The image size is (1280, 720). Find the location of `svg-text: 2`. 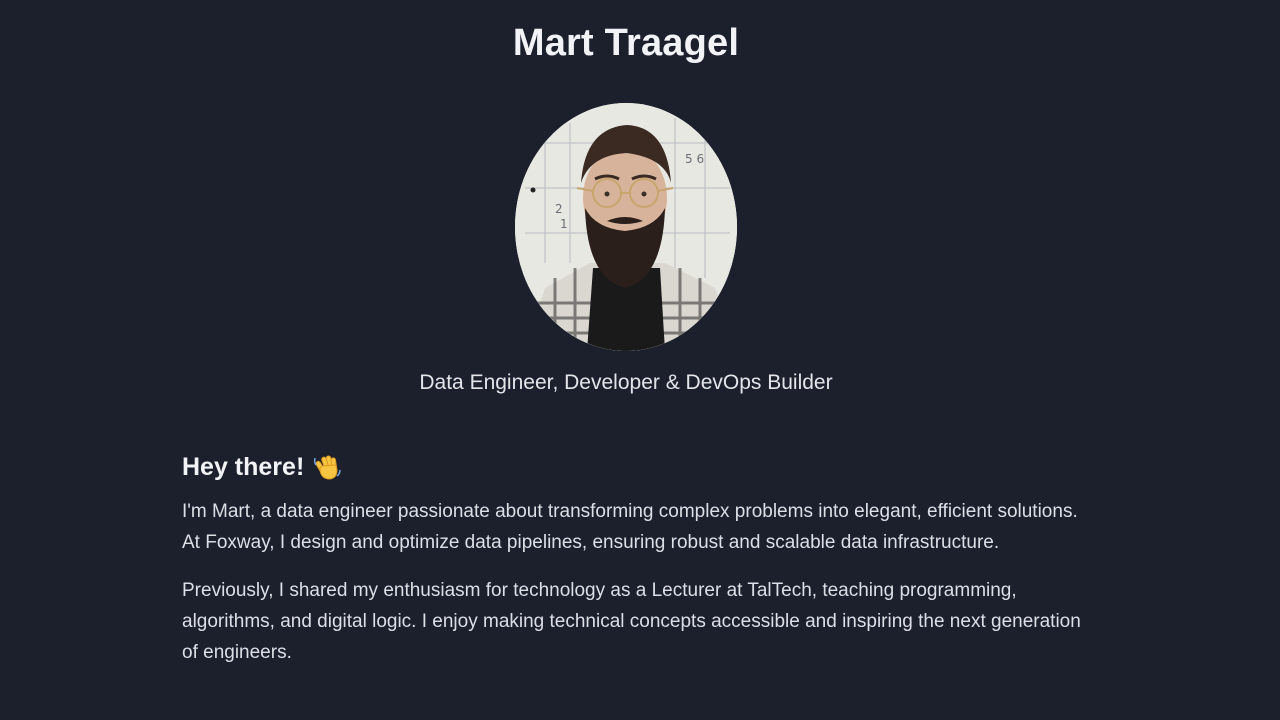

svg-text: 2 is located at coordinates (559, 209).